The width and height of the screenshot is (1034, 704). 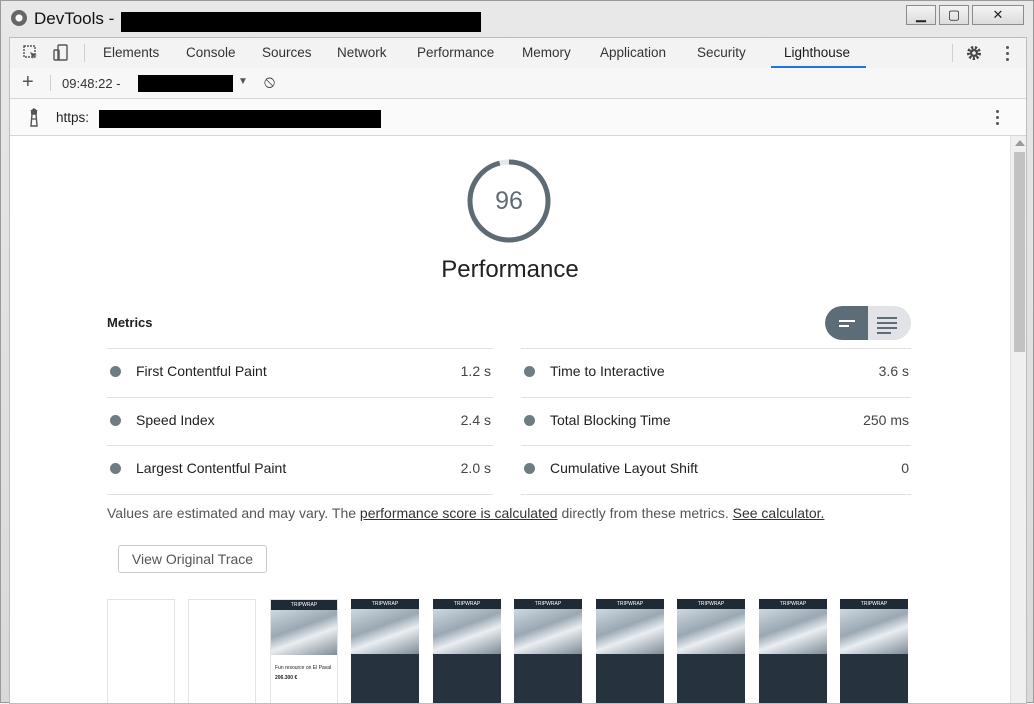 I want to click on redacted-url, so click(x=240, y=119).